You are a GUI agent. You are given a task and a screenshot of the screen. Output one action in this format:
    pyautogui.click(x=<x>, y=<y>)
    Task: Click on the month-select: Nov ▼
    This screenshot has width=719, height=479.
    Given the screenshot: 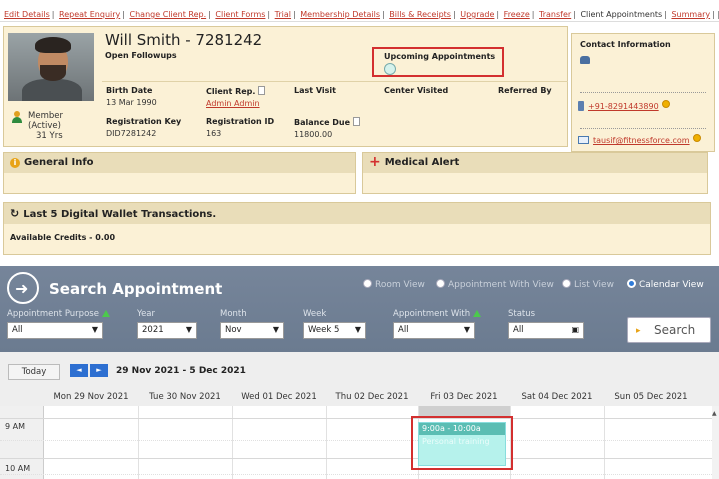 What is the action you would take?
    pyautogui.click(x=252, y=330)
    